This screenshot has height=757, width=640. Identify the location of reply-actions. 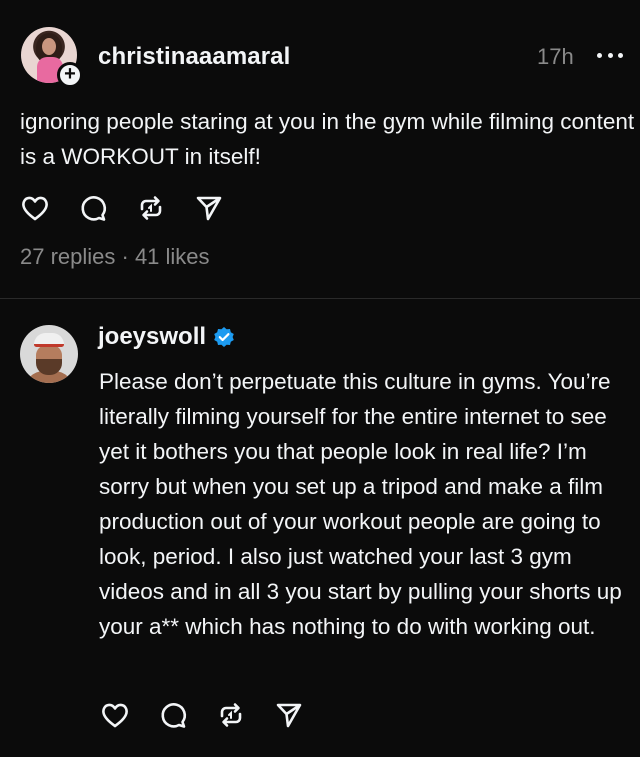
(216, 715).